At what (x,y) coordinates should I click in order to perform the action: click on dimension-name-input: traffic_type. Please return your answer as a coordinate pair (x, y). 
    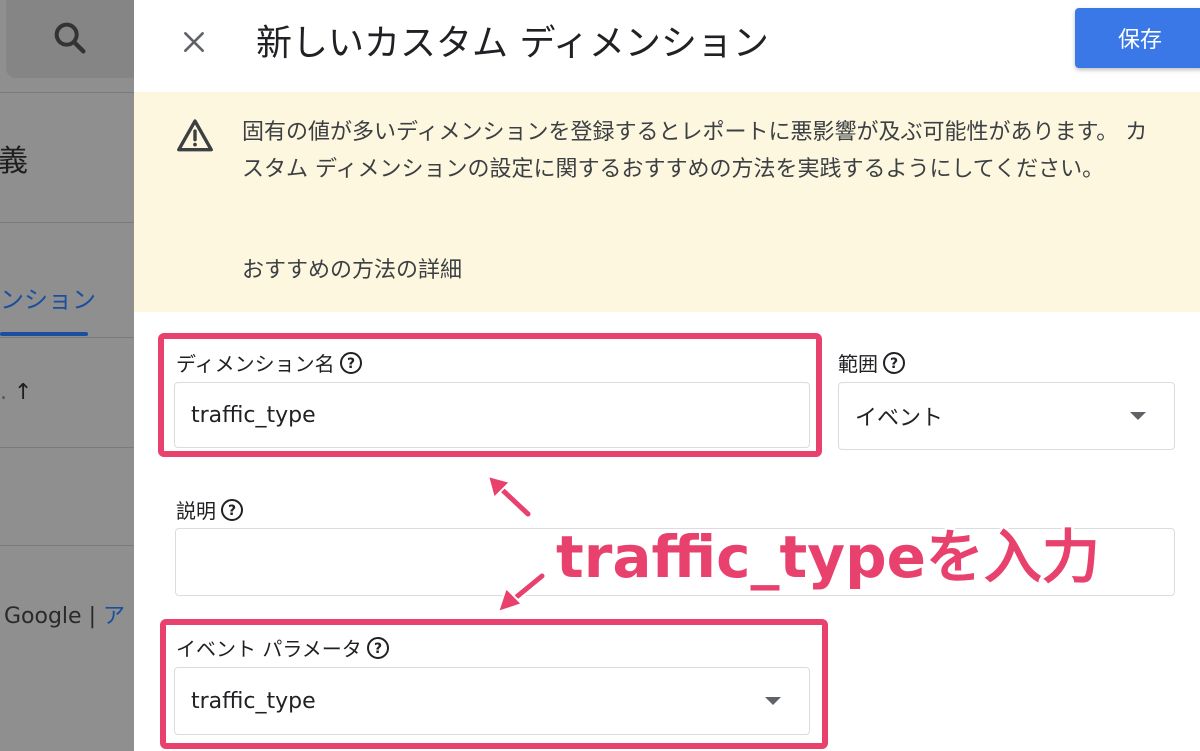
    Looking at the image, I should click on (492, 415).